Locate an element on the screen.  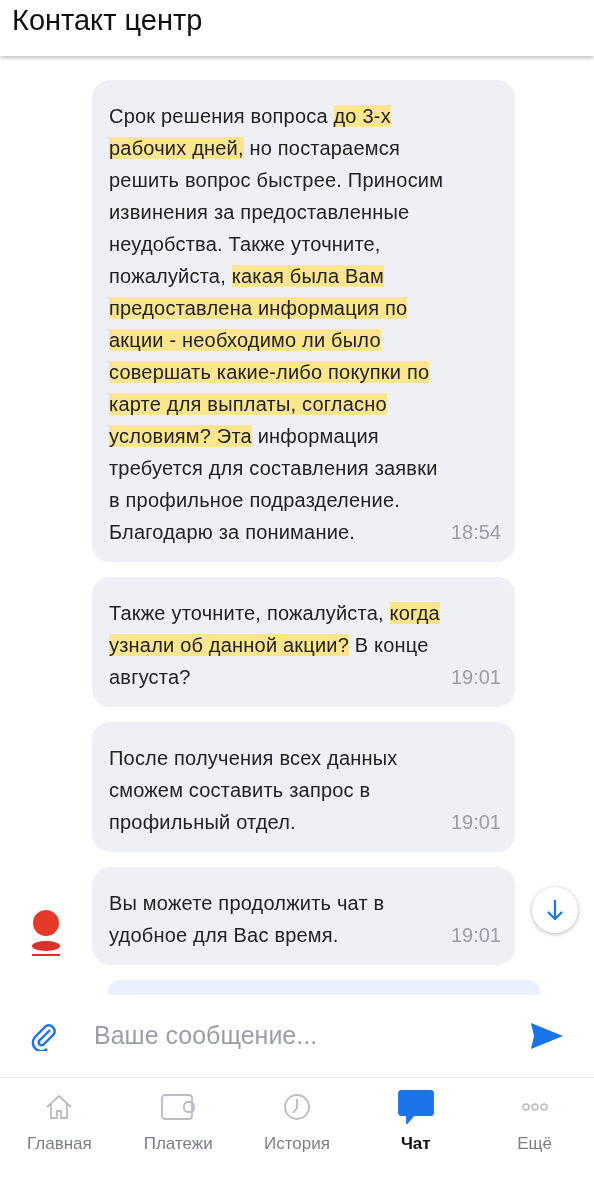
arrow-down-icon is located at coordinates (555, 910).